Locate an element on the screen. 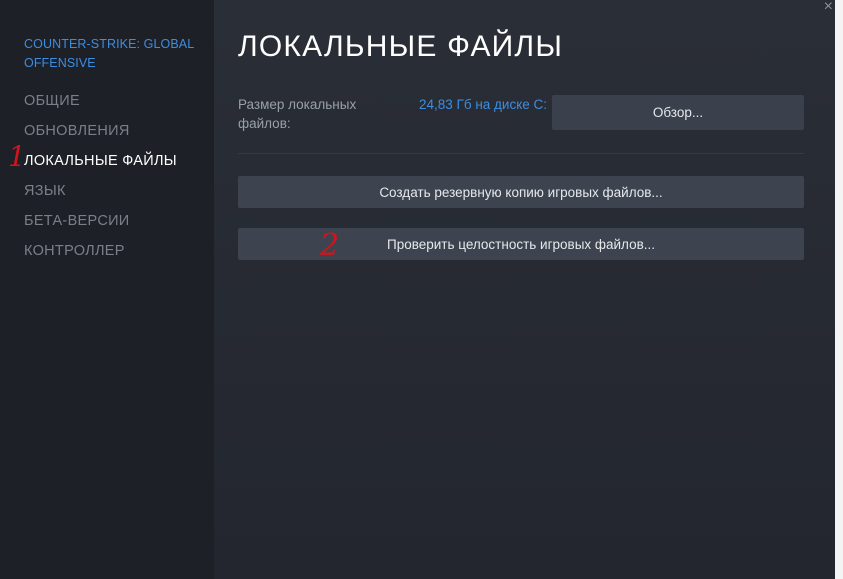  close-icon: × is located at coordinates (828, 7).